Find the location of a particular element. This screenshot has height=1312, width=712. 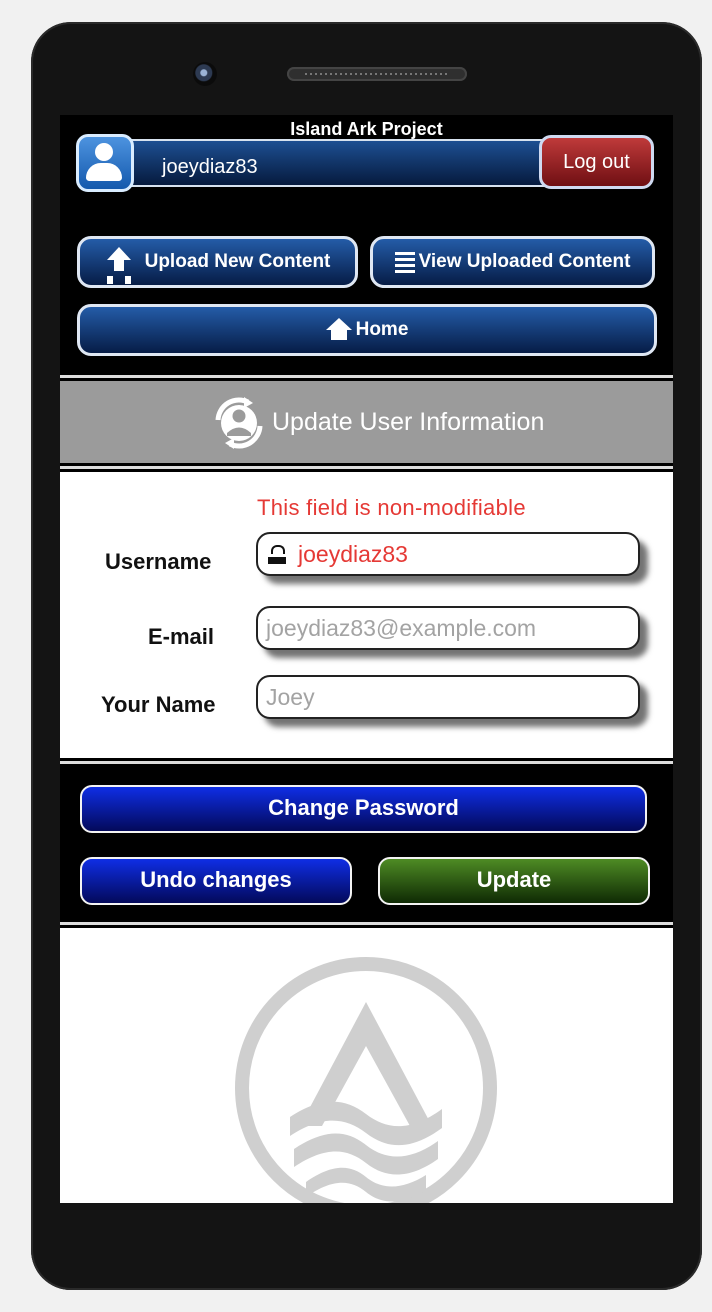

home-icon is located at coordinates (338, 330).